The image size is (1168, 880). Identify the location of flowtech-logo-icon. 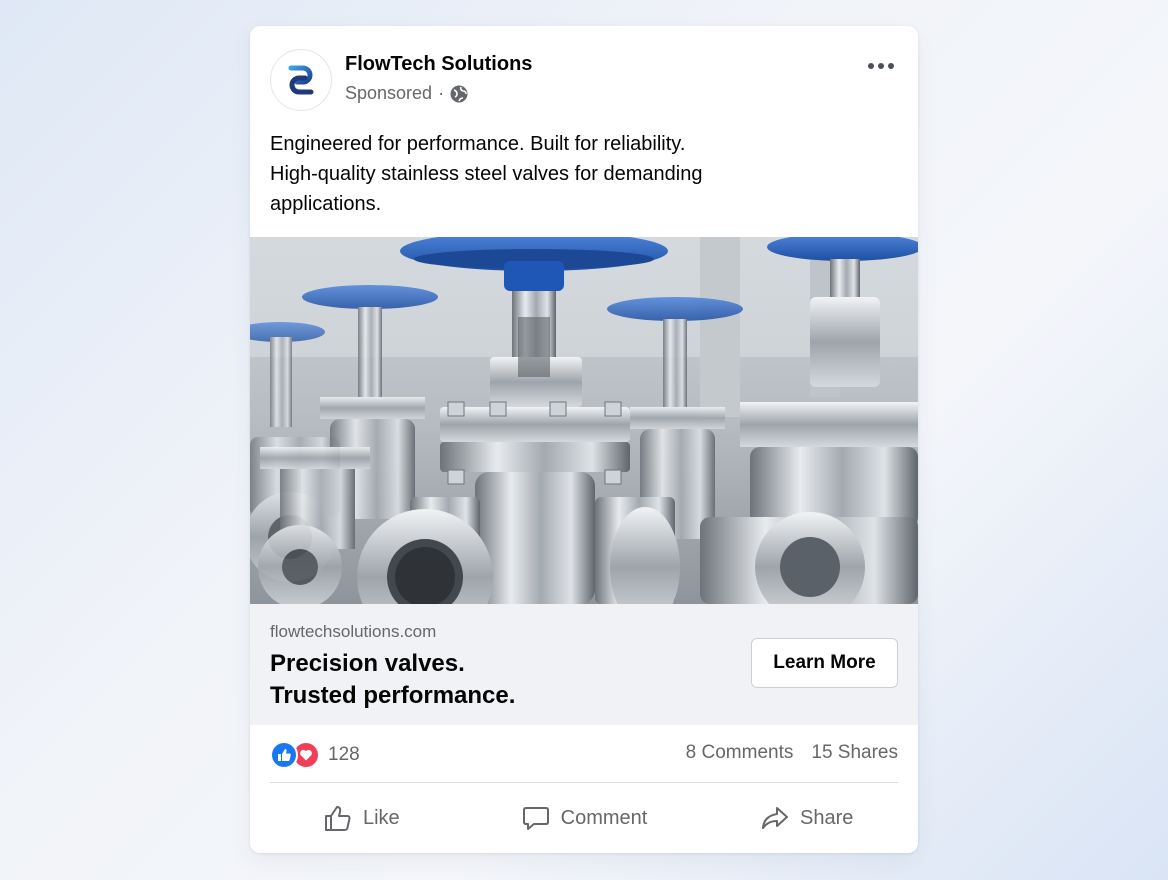
(301, 80).